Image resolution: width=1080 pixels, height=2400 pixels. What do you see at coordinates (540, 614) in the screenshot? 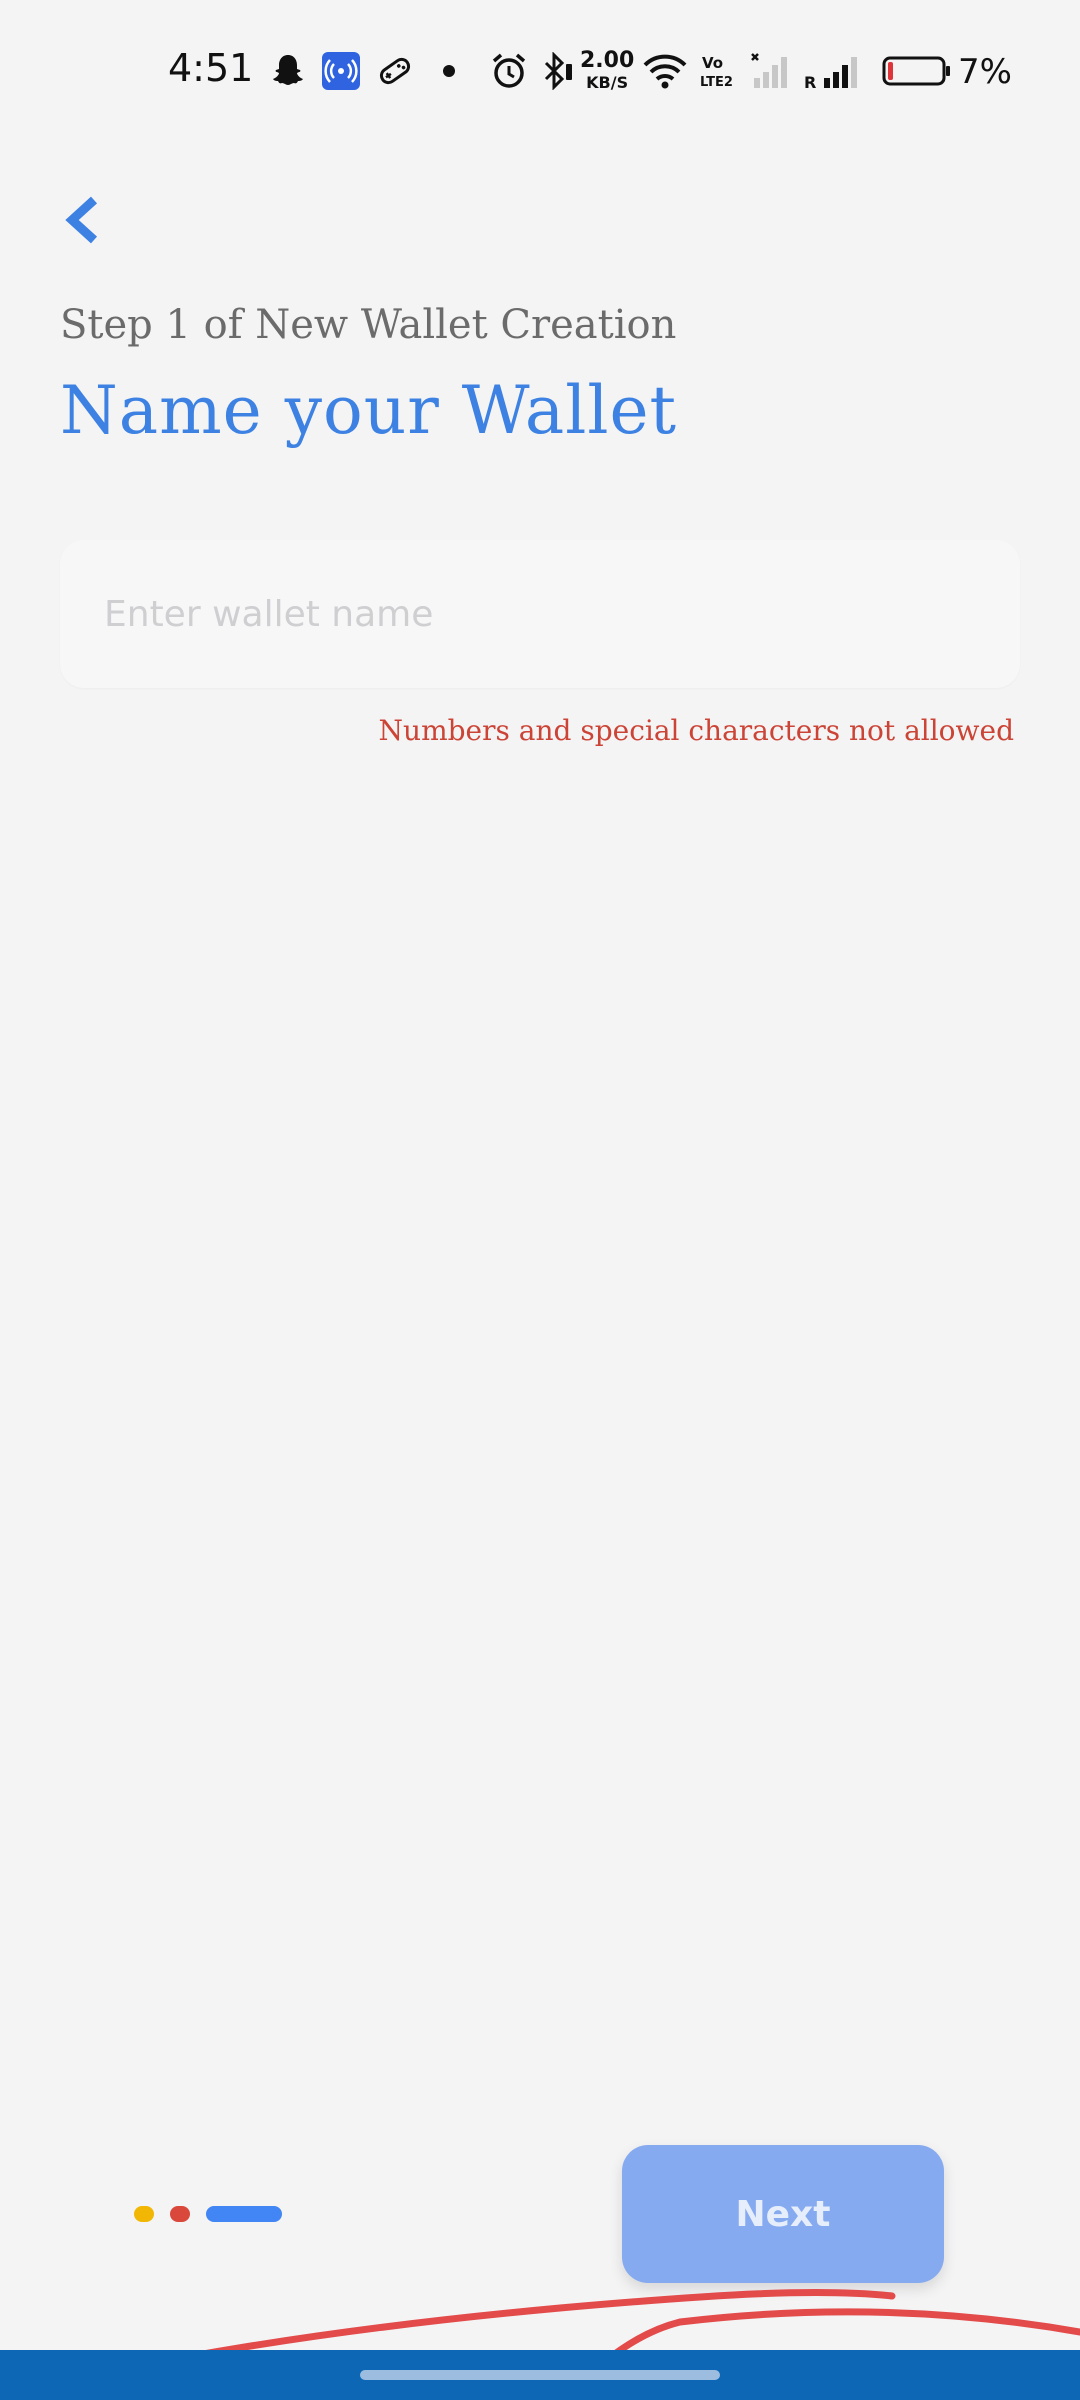
I see `wallet-name-input` at bounding box center [540, 614].